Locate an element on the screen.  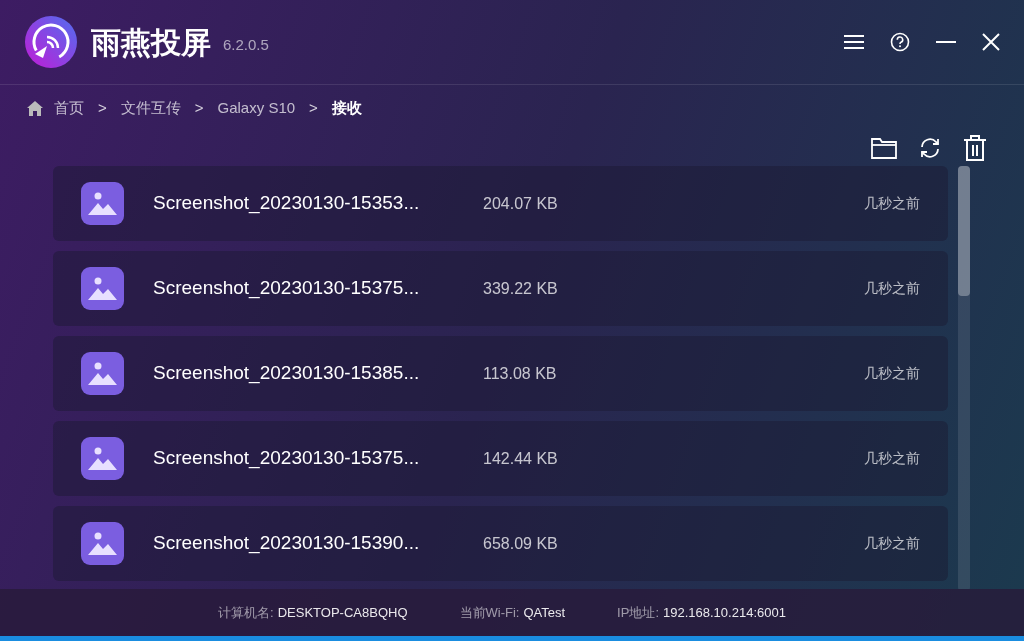
refresh-icon is located at coordinates (930, 148).